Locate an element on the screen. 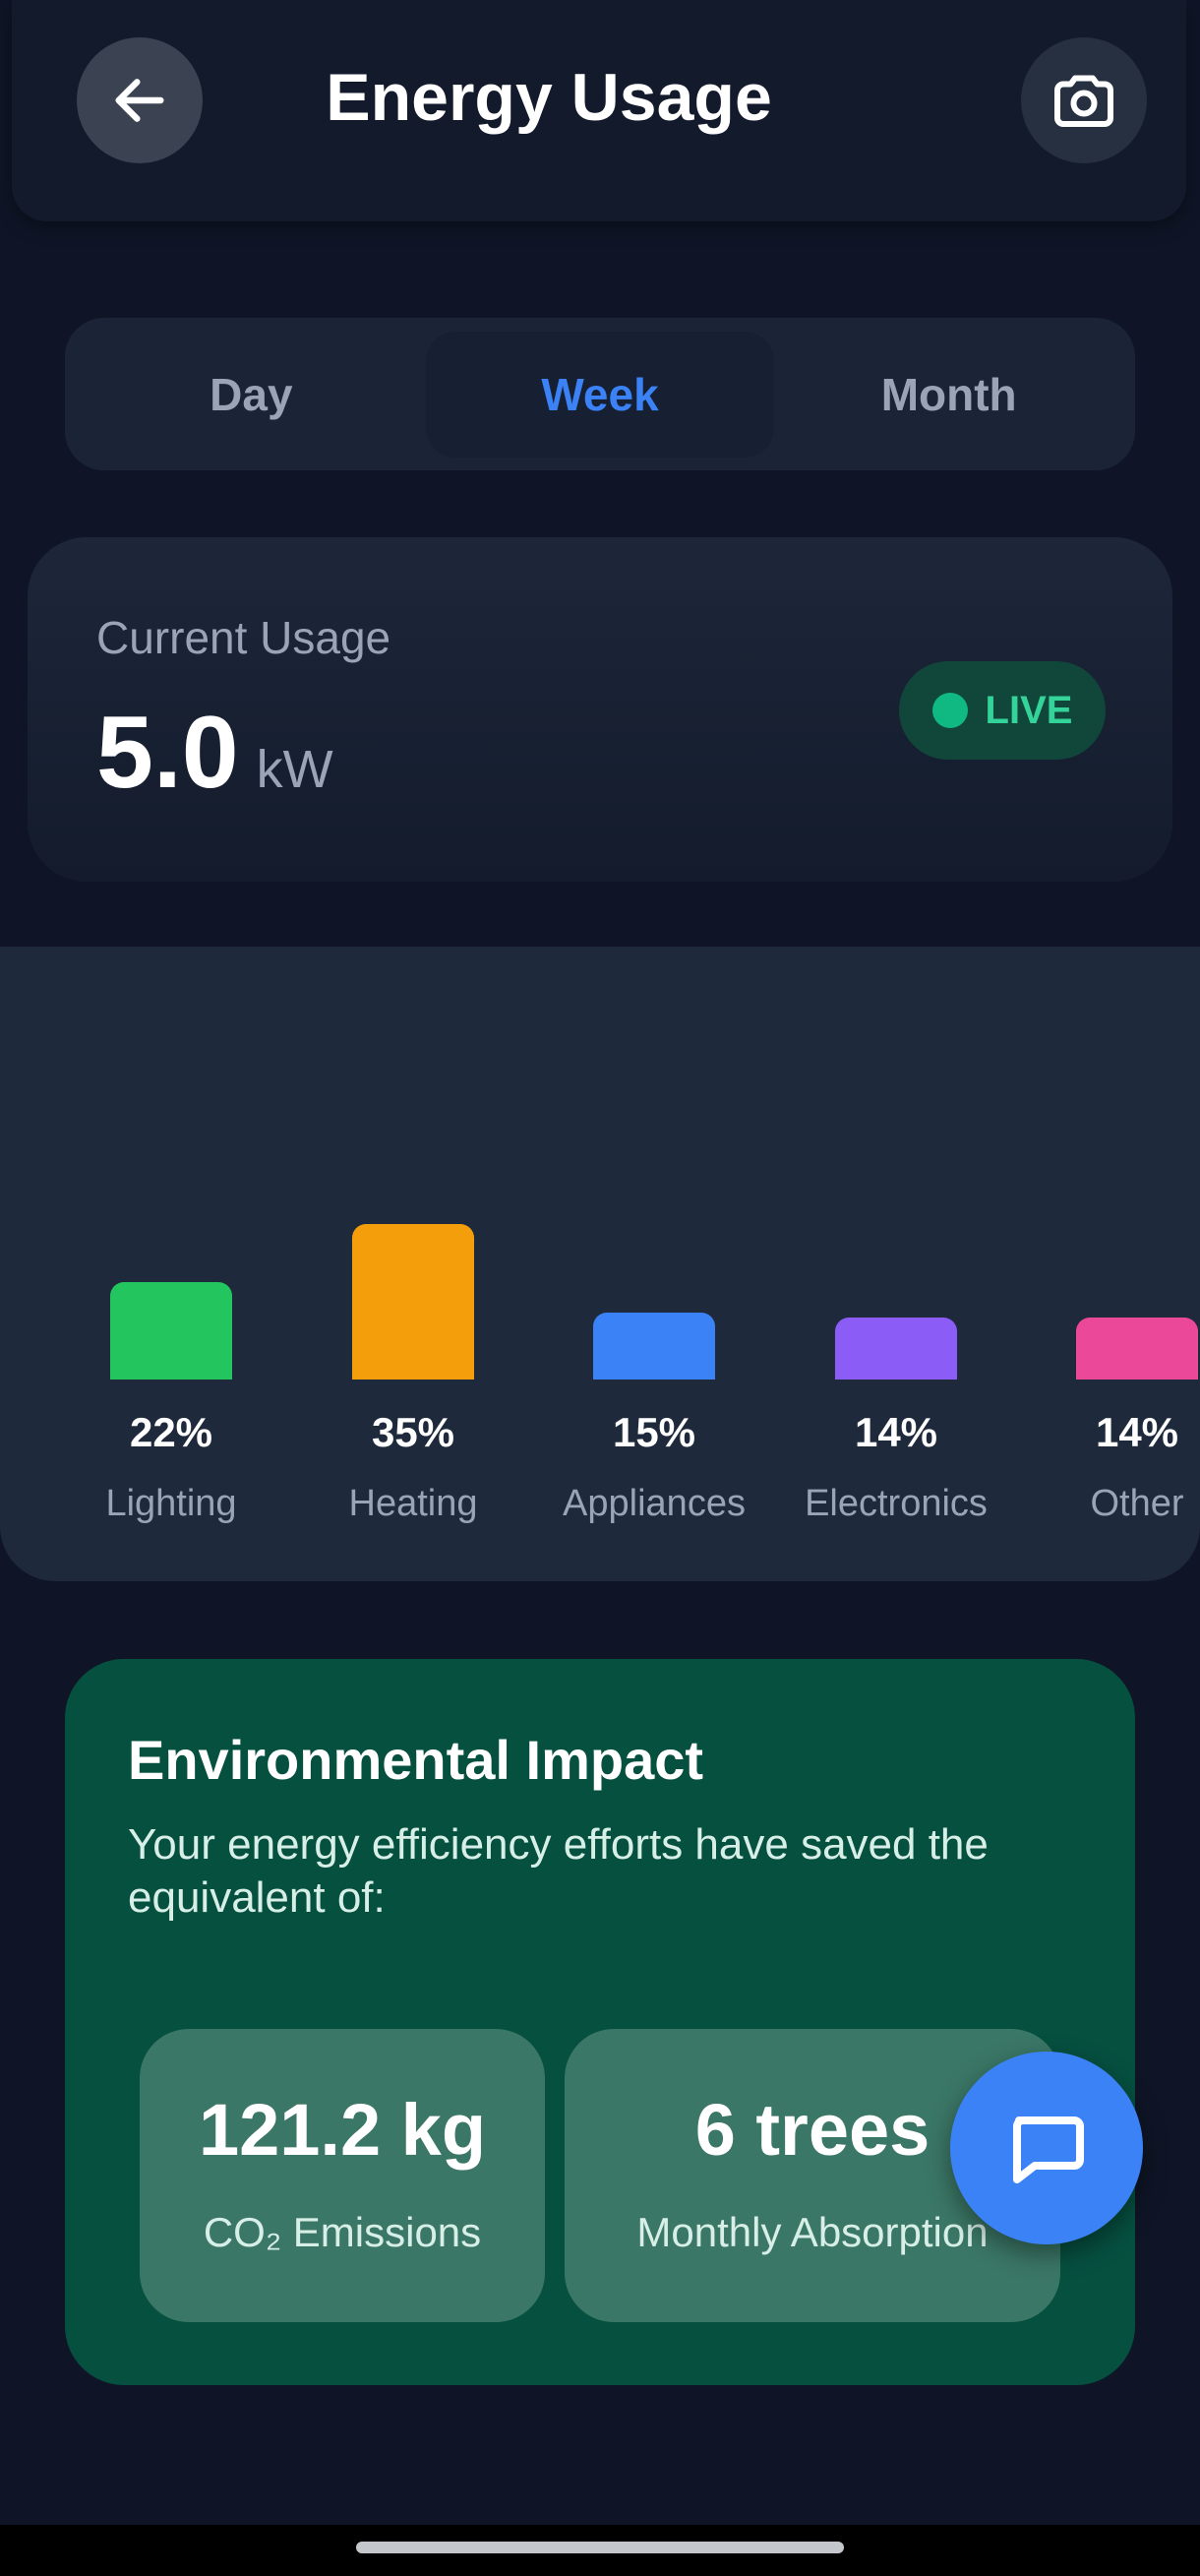 The height and width of the screenshot is (2576, 1200). bar-label: Lighting is located at coordinates (171, 1503).